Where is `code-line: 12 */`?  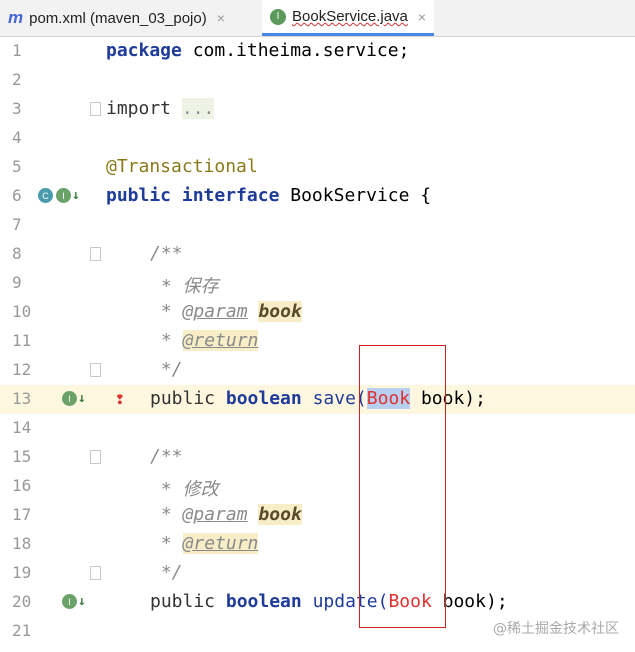 code-line: 12 */ is located at coordinates (317, 370).